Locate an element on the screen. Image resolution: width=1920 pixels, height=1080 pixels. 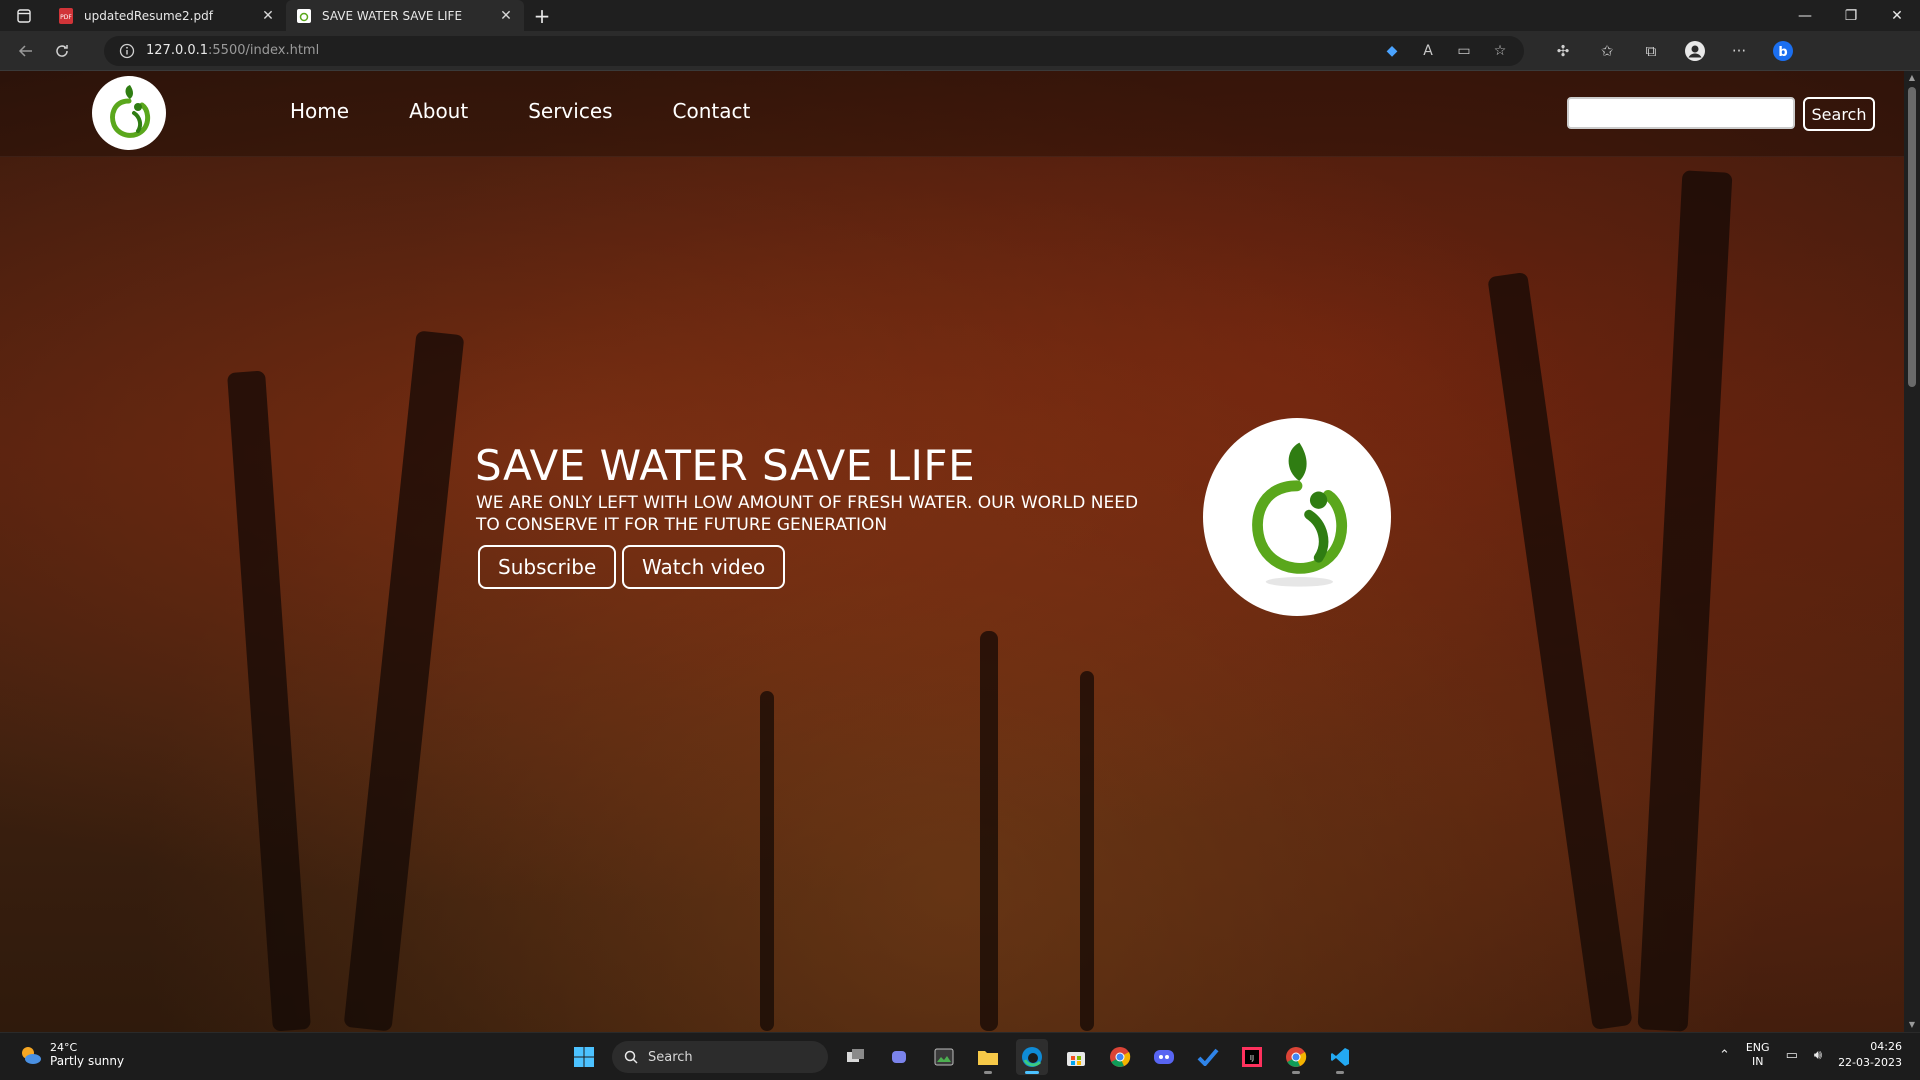
task-view-icon is located at coordinates (856, 1057).